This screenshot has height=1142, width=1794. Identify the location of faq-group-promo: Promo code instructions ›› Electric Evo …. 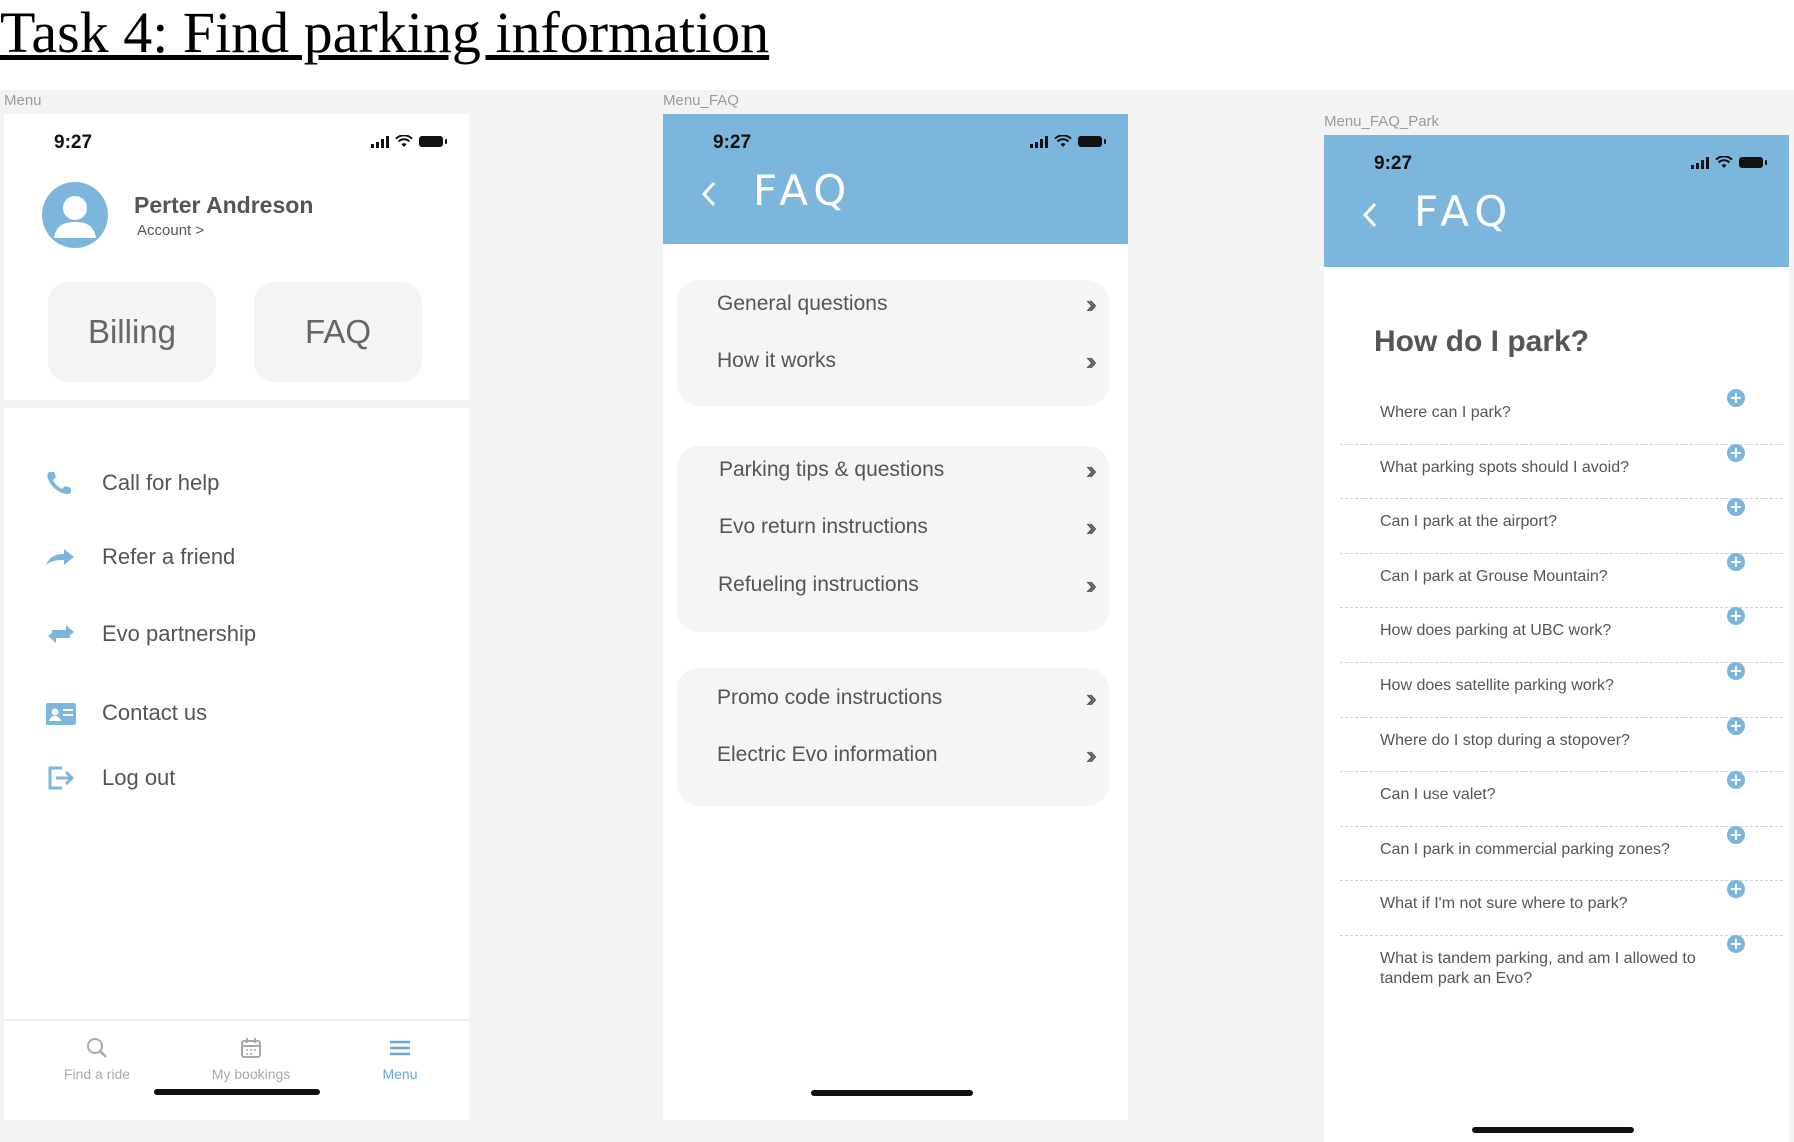
(893, 737).